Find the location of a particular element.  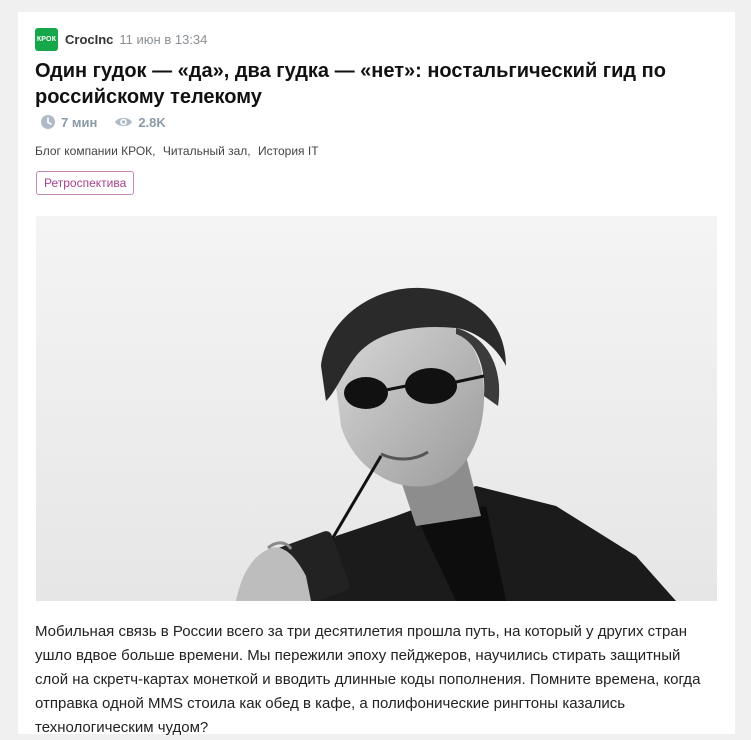

post-date: 11 июн в 13:34 is located at coordinates (163, 39).